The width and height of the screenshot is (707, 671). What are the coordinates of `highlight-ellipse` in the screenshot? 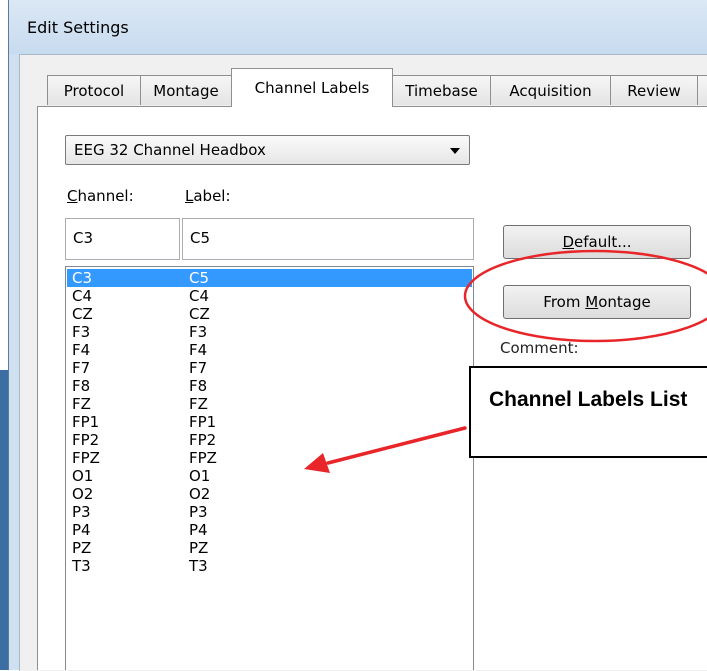 It's located at (585, 296).